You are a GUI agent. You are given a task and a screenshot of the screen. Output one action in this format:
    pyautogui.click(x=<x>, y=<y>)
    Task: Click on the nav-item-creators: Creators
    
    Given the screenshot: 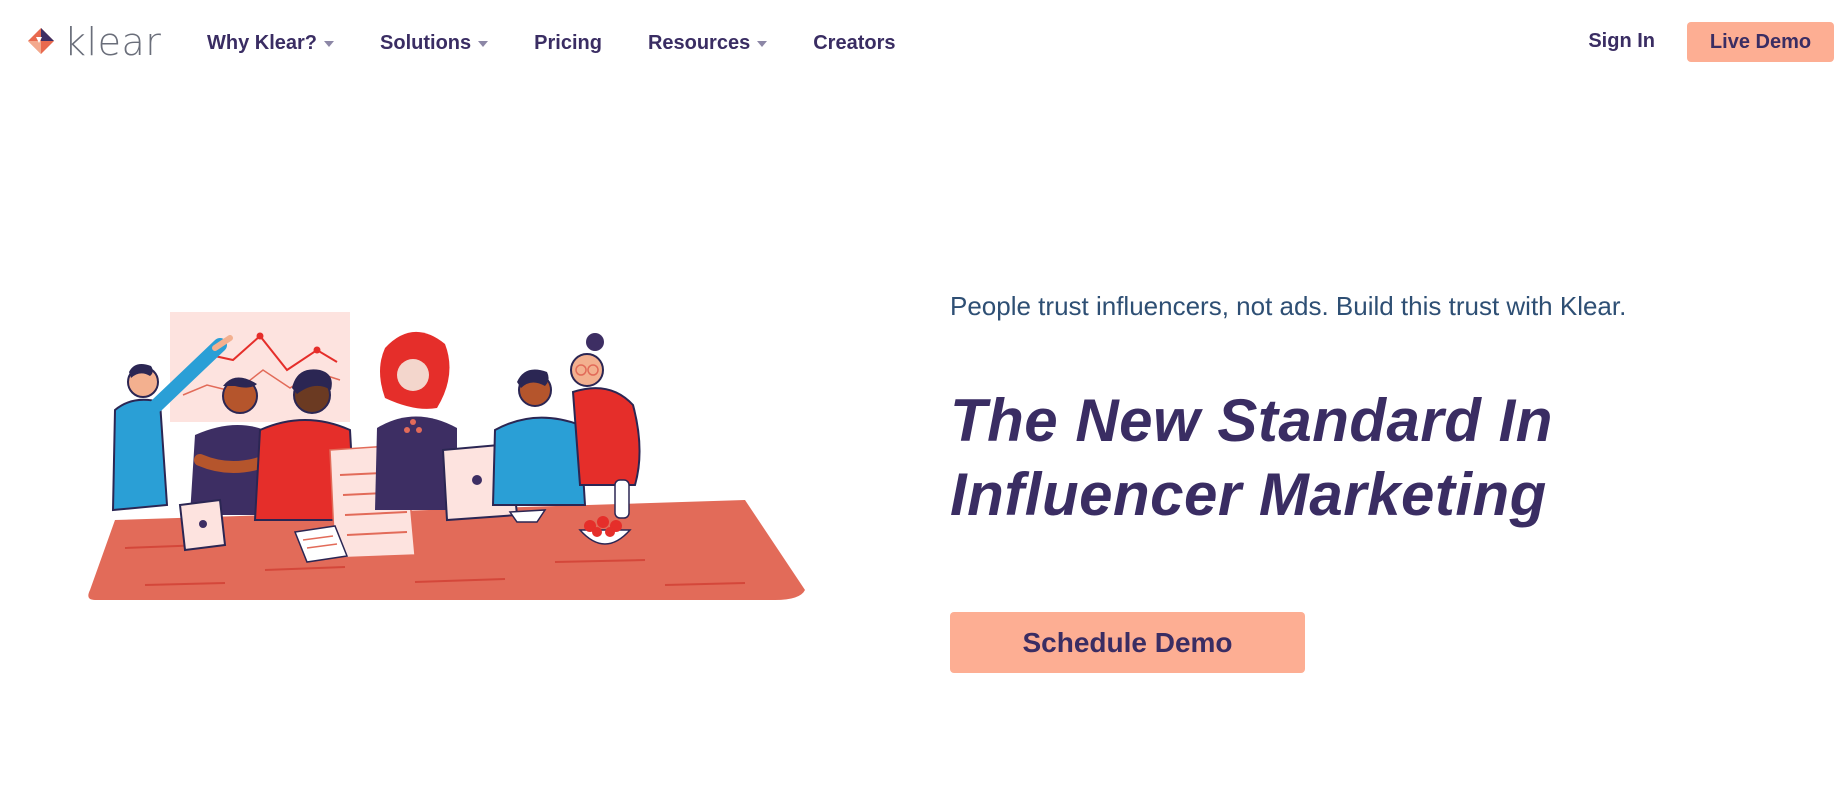 What is the action you would take?
    pyautogui.click(x=854, y=43)
    